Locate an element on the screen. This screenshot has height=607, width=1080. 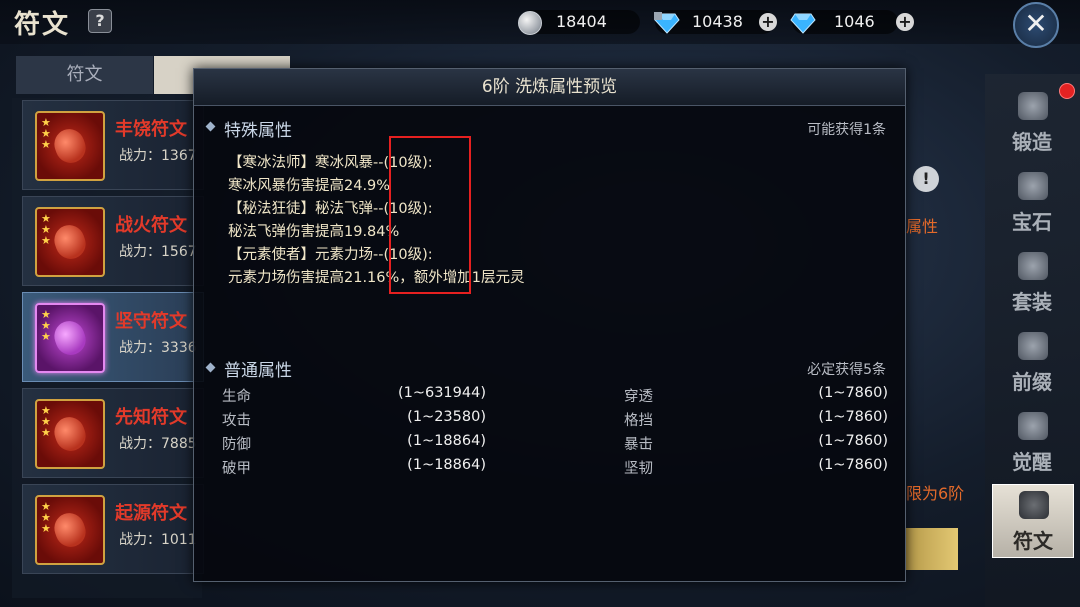
silver-amount: 18404 is located at coordinates (581, 21).